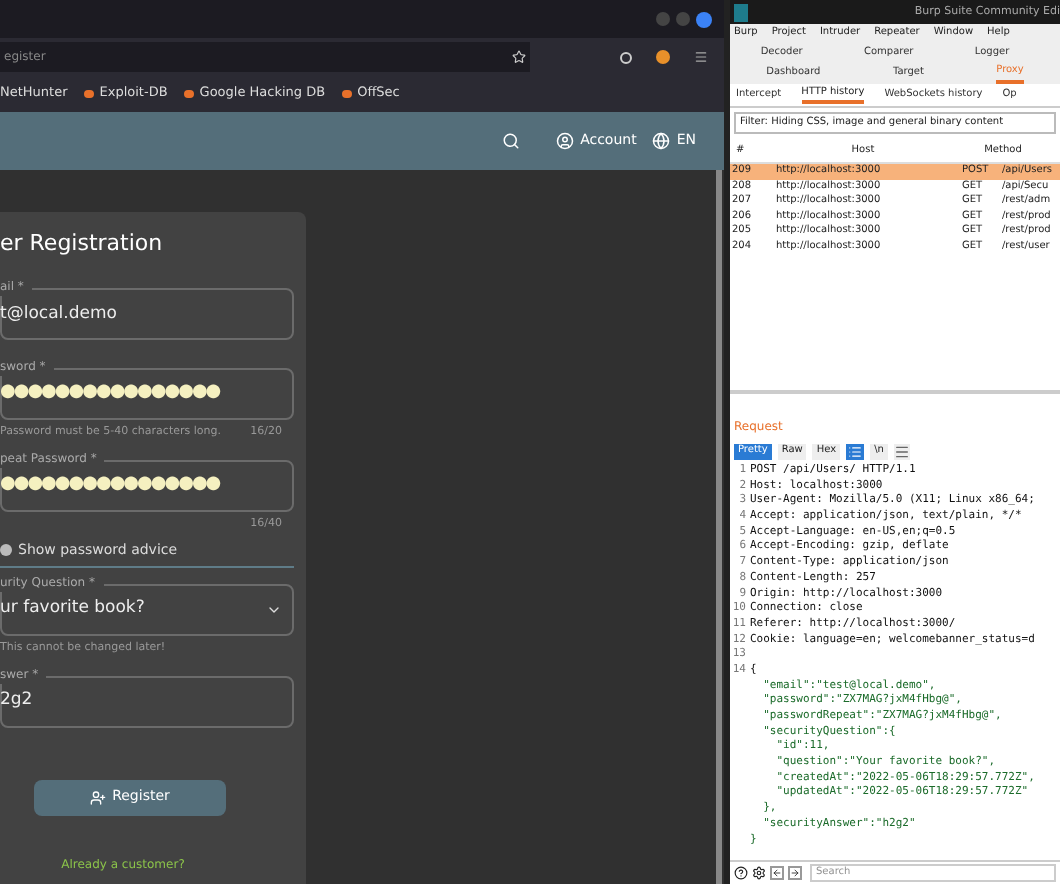  I want to click on field-value: ur favorite book?, so click(72, 609).